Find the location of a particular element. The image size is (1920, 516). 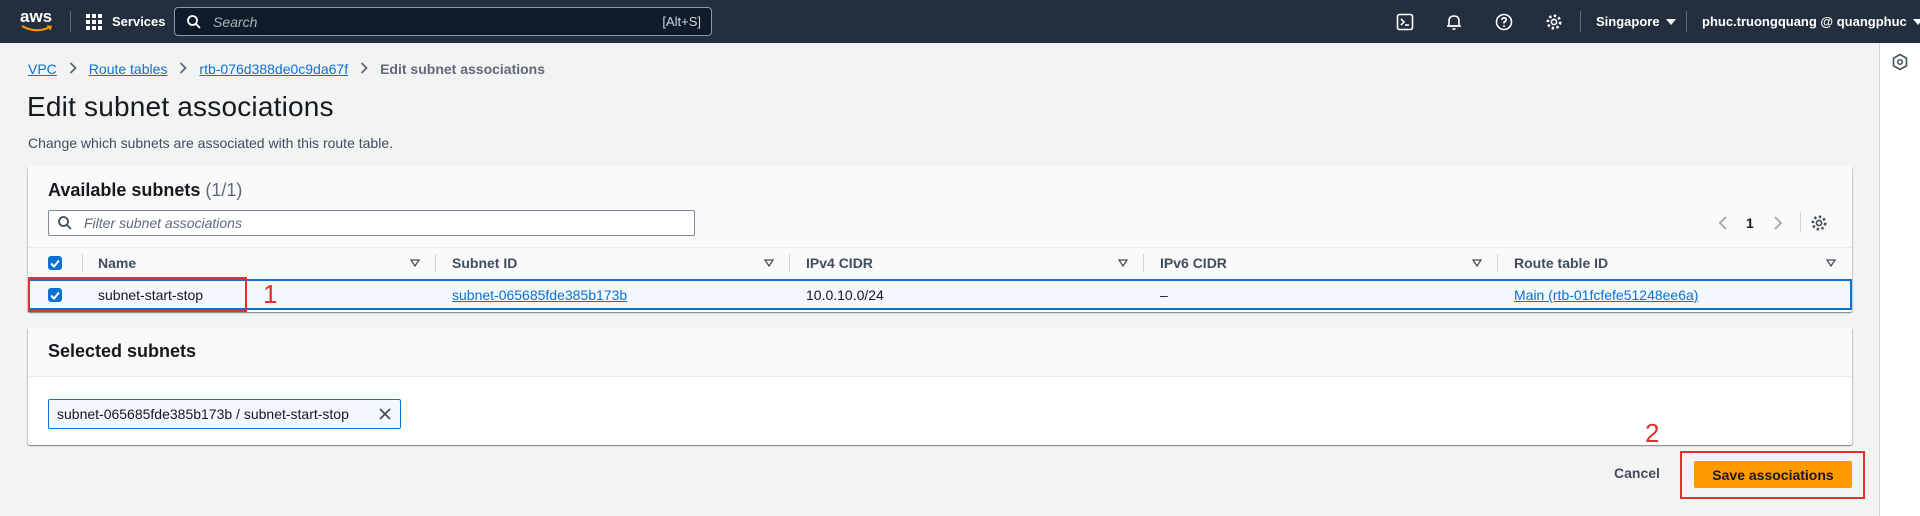

cell-ipv6-cidr: – is located at coordinates (1164, 295).